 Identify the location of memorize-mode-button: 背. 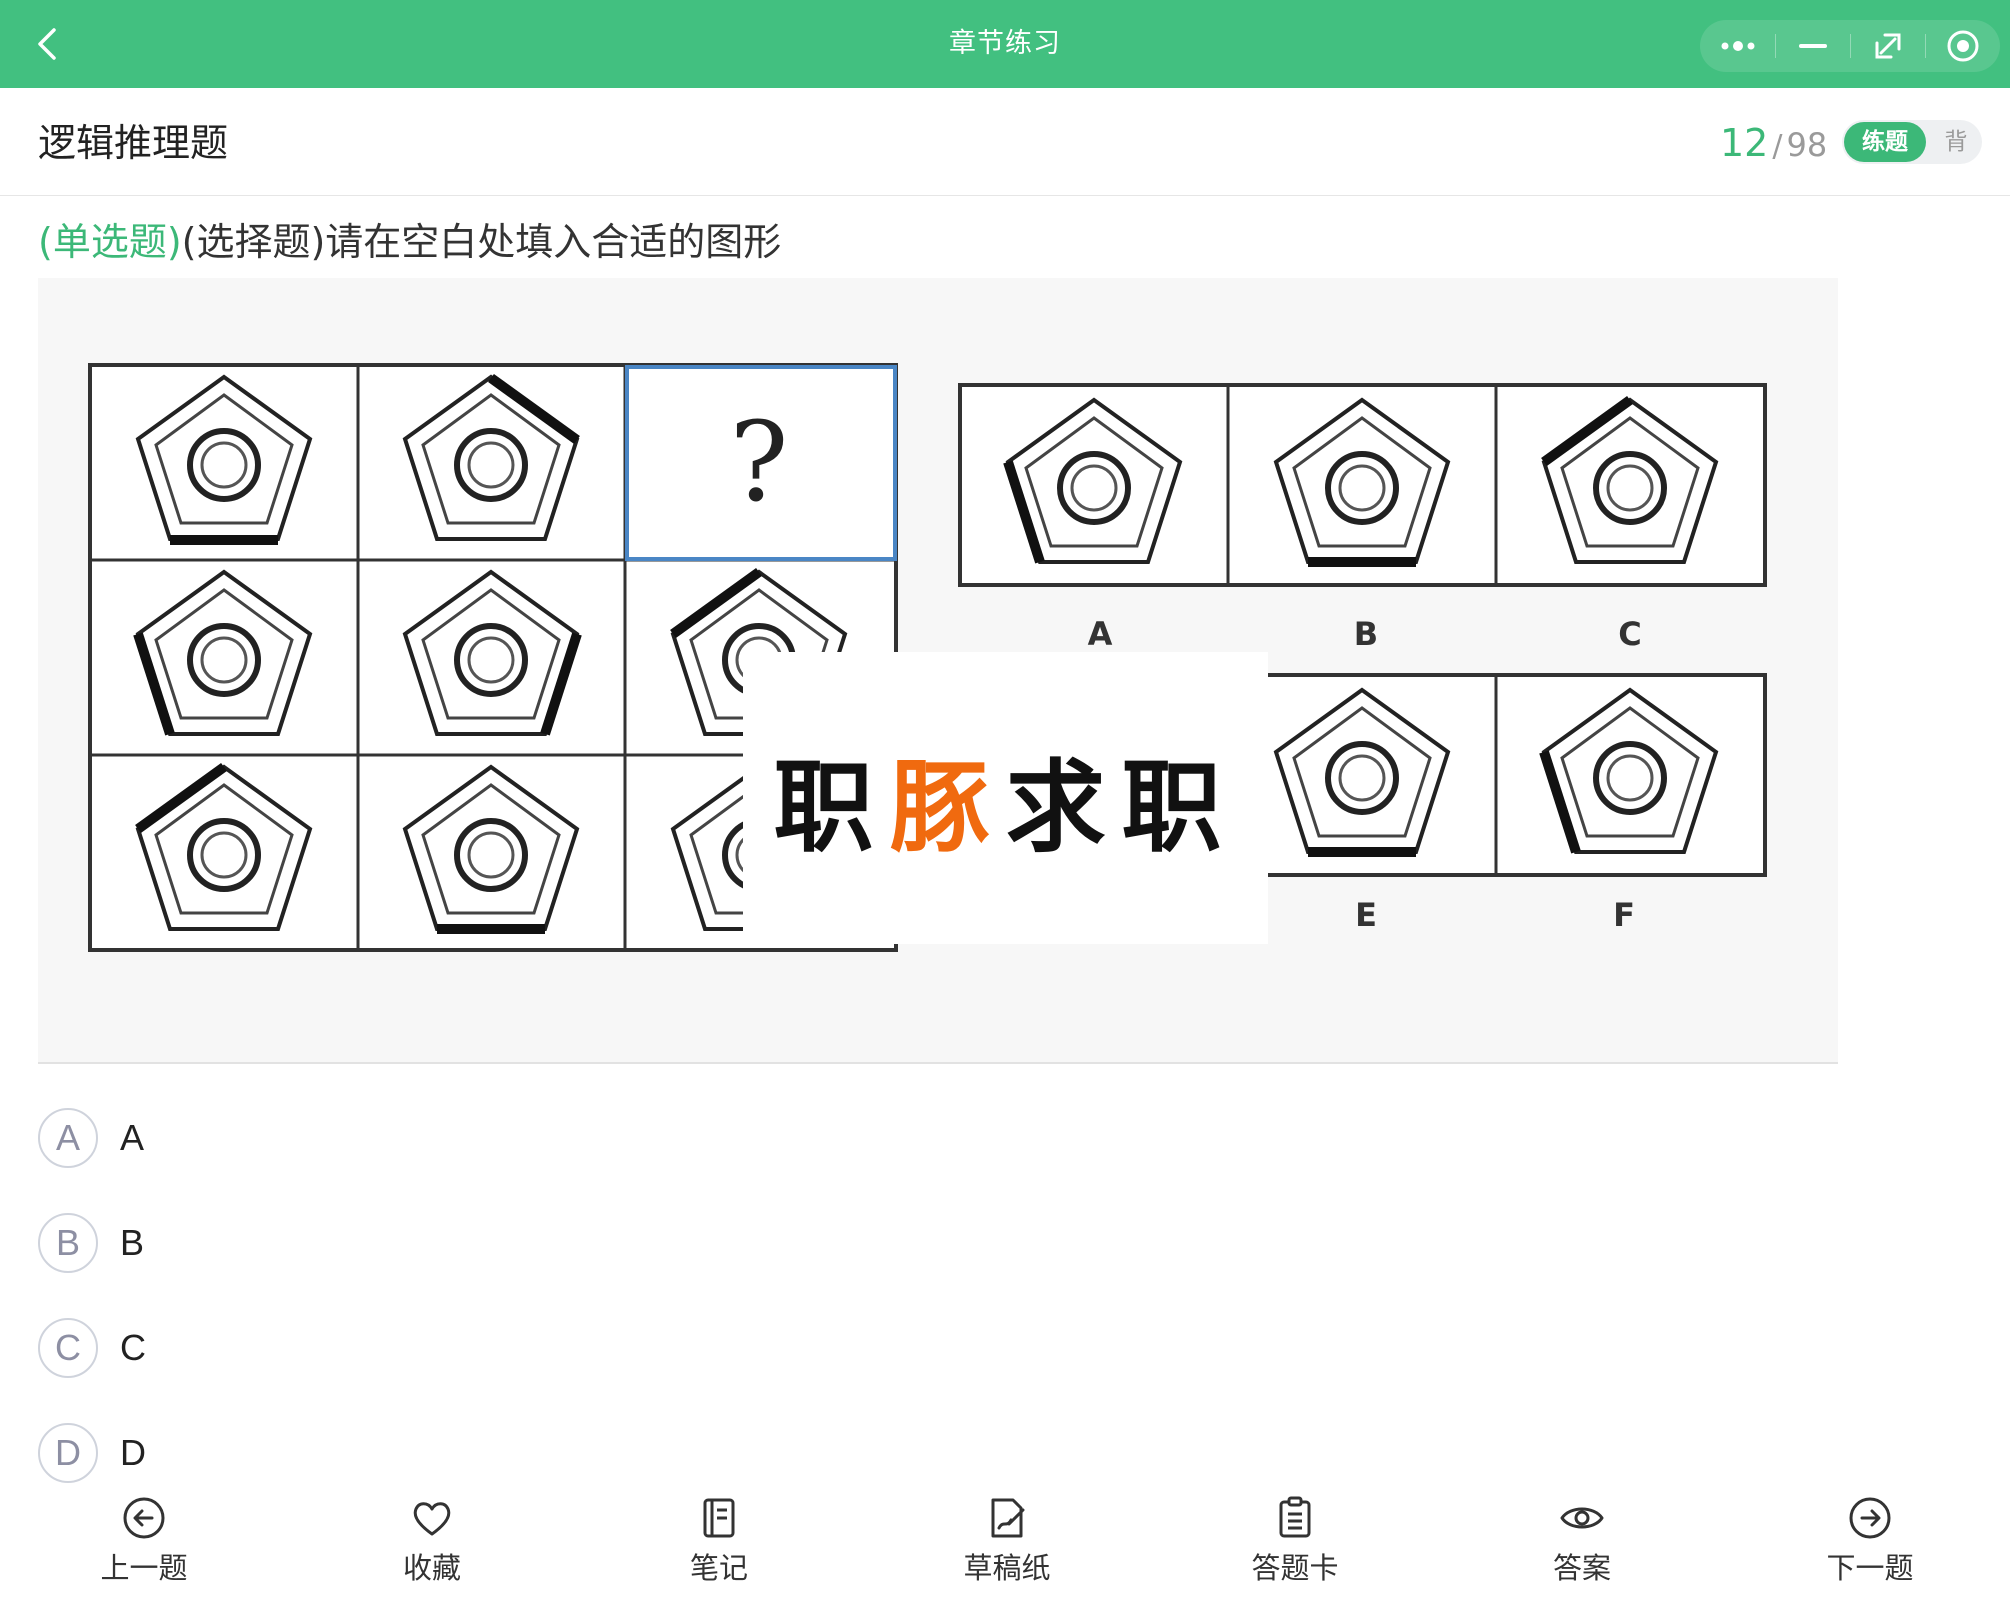
(1956, 142).